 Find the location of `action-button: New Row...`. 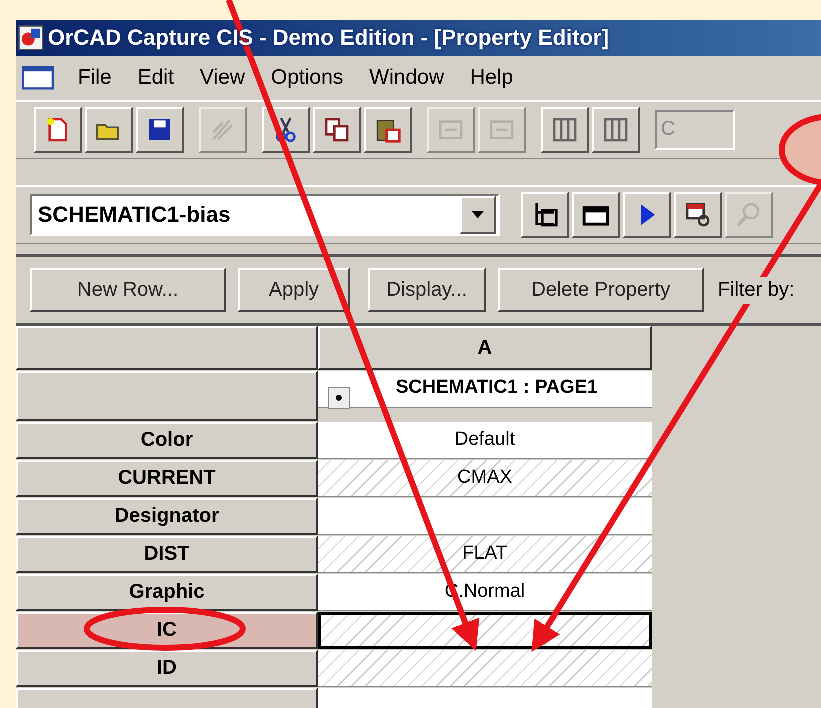

action-button: New Row... is located at coordinates (128, 290).